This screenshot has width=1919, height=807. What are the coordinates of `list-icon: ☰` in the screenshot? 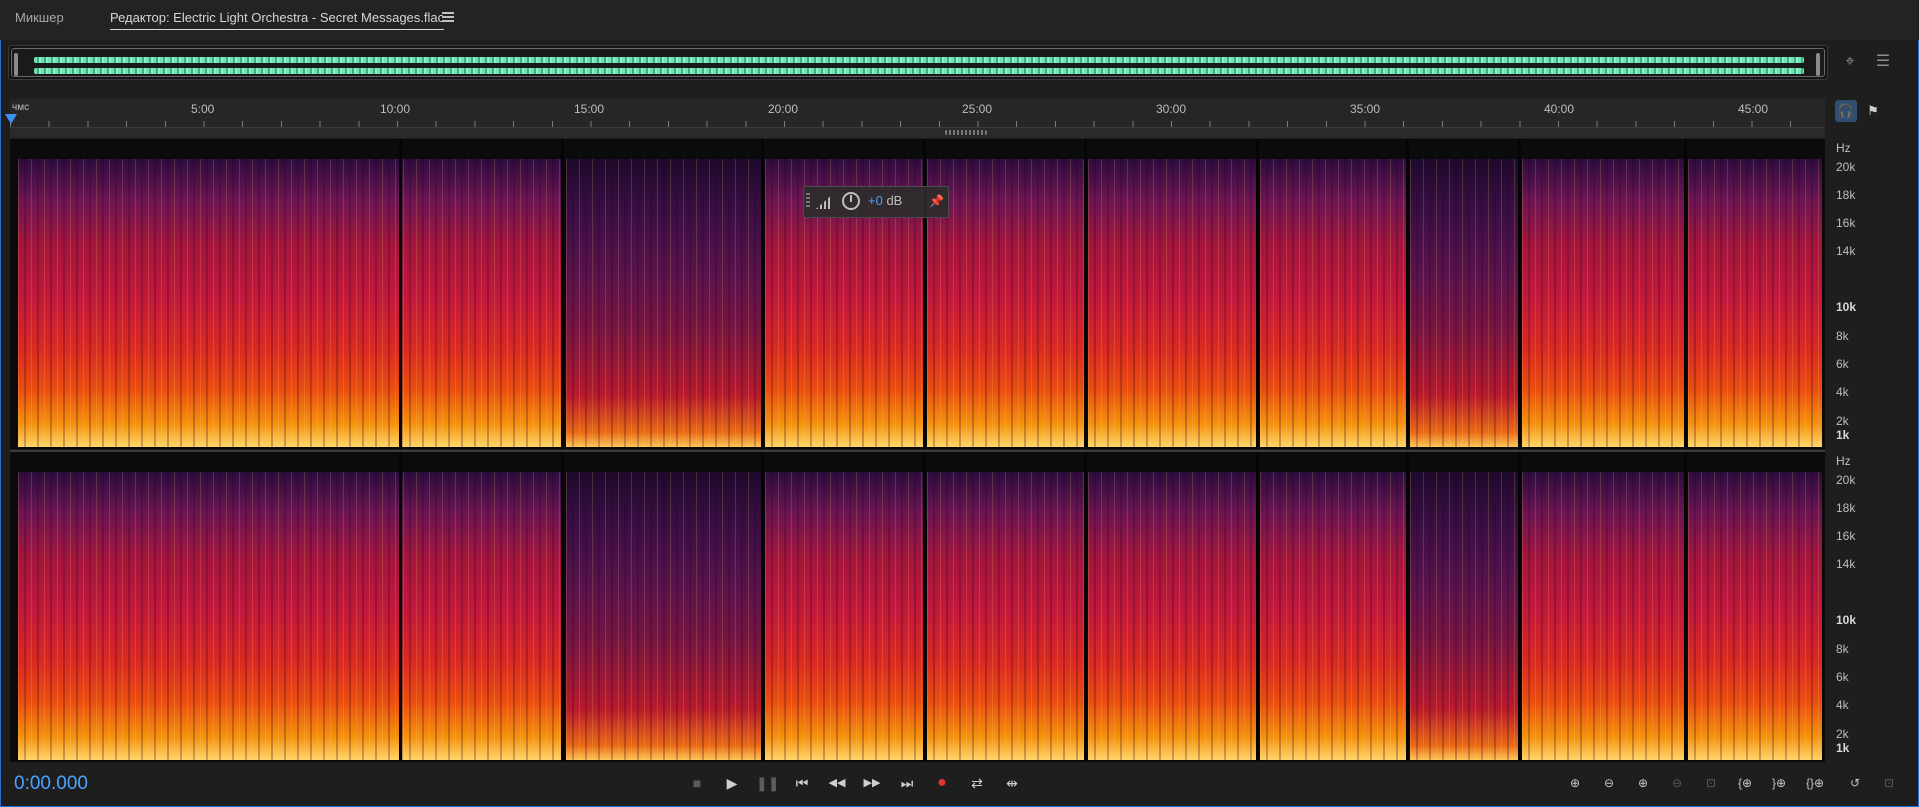 It's located at (1883, 62).